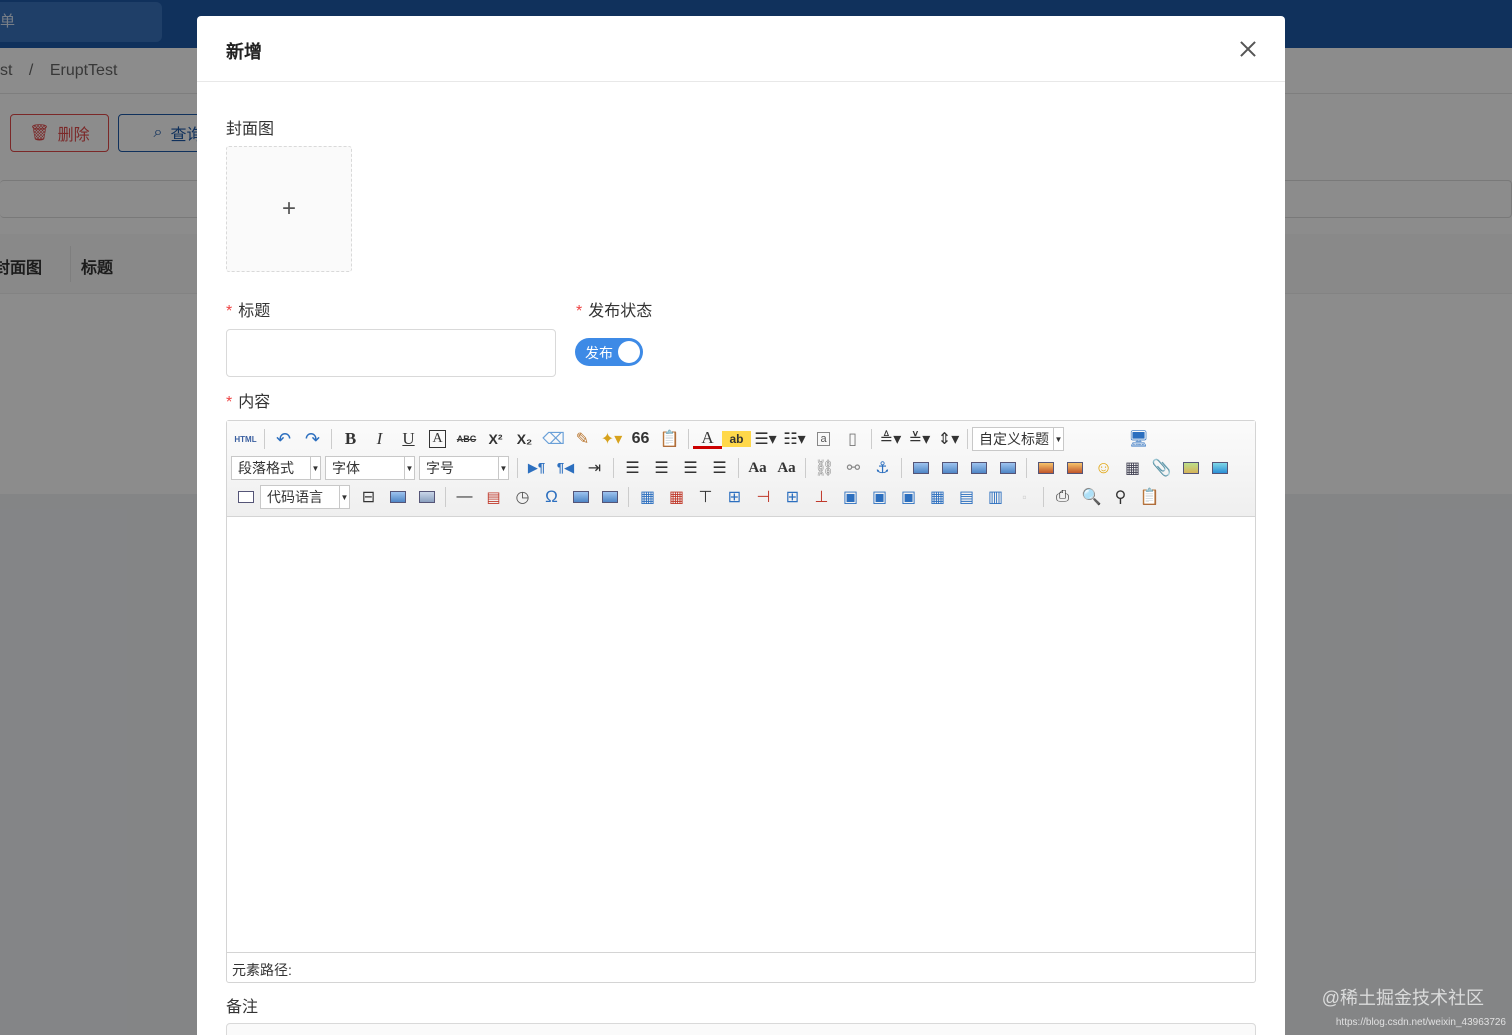 This screenshot has height=1035, width=1512. I want to click on delete-row-icon: ⊣, so click(763, 497).